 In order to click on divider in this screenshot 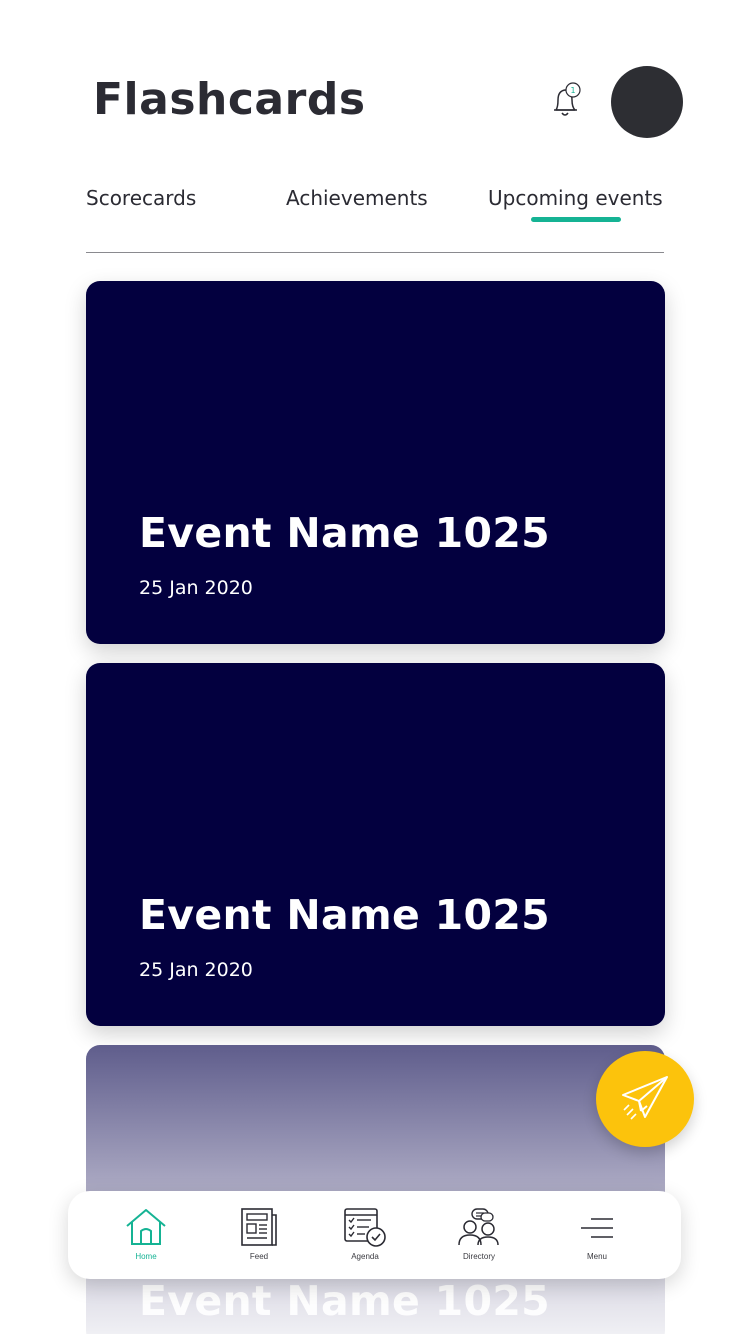, I will do `click(375, 252)`.